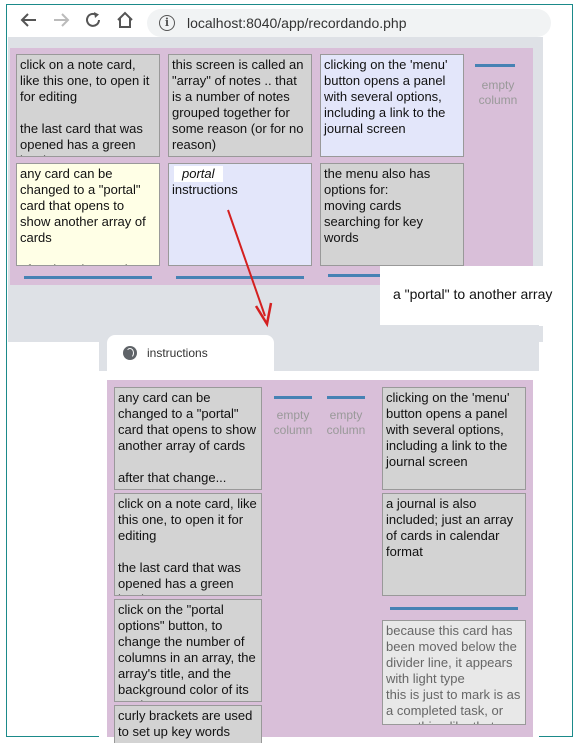 The height and width of the screenshot is (743, 576). Describe the element at coordinates (205, 189) in the screenshot. I see `portal-title: instructions` at that location.